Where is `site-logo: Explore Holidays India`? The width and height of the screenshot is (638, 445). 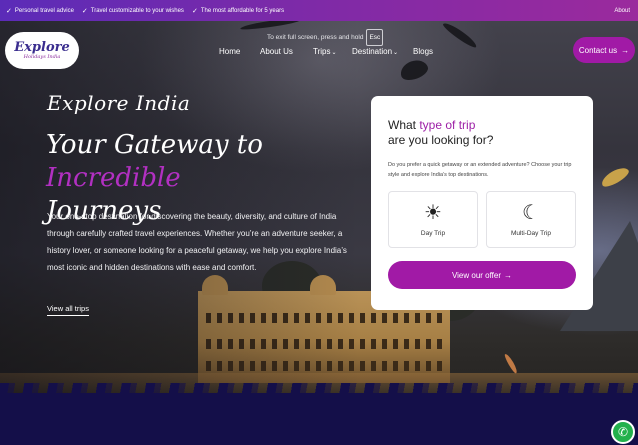 site-logo: Explore Holidays India is located at coordinates (42, 50).